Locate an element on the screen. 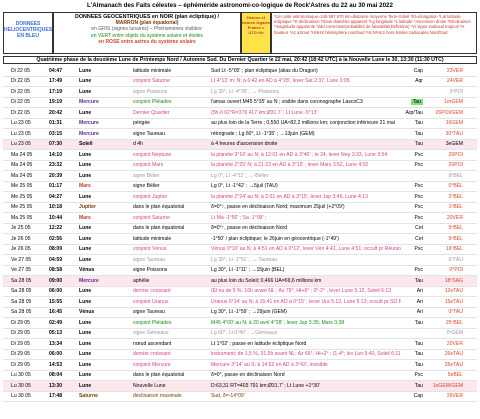 Image resolution: width=480 pixels, height=419 pixels. row-time: 07:30 is located at coordinates (56, 144).